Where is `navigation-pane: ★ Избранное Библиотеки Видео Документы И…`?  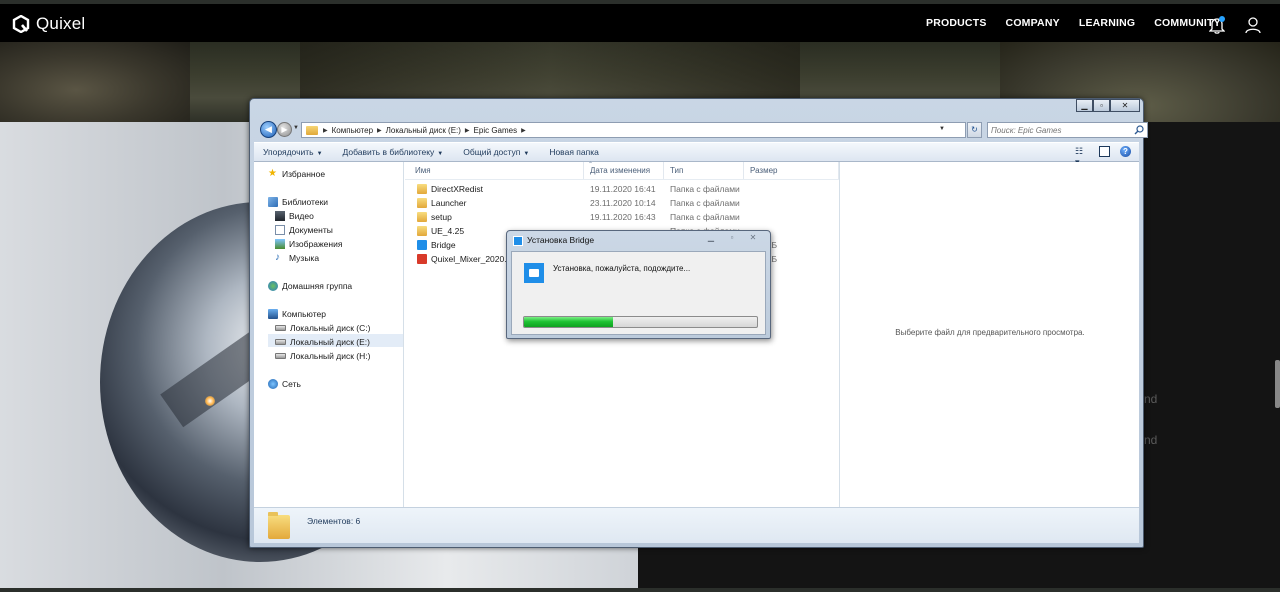 navigation-pane: ★ Избранное Библиотеки Видео Документы И… is located at coordinates (329, 334).